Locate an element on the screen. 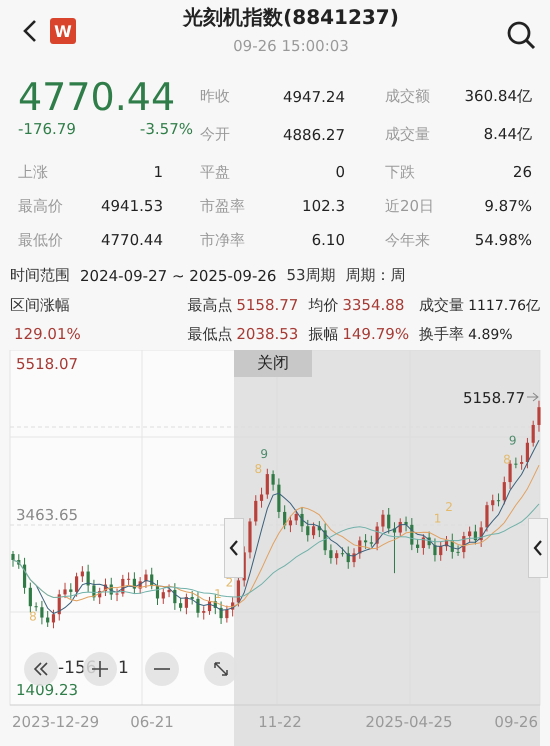 This screenshot has width=550, height=746. stat-label: 上涨 is located at coordinates (33, 172).